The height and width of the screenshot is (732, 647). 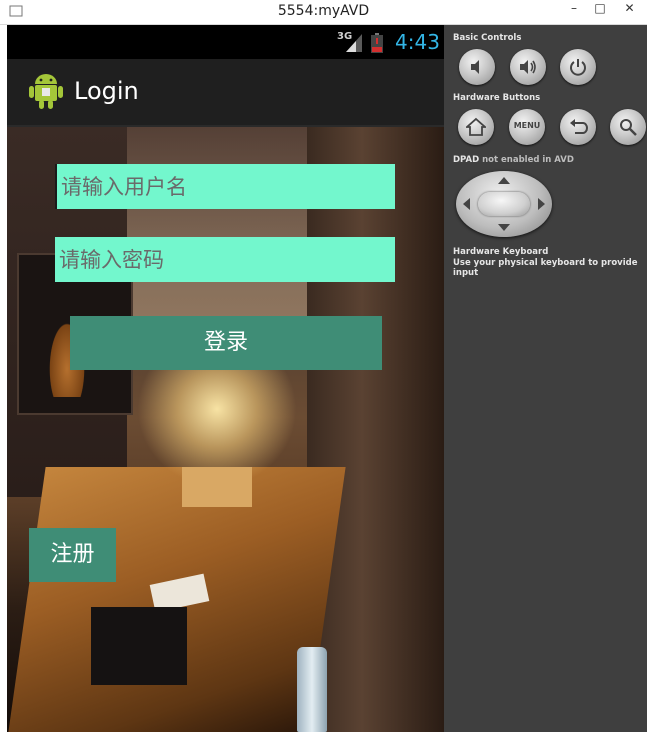 I want to click on dpad-heading: DPAD not enabled in AVD, so click(x=513, y=160).